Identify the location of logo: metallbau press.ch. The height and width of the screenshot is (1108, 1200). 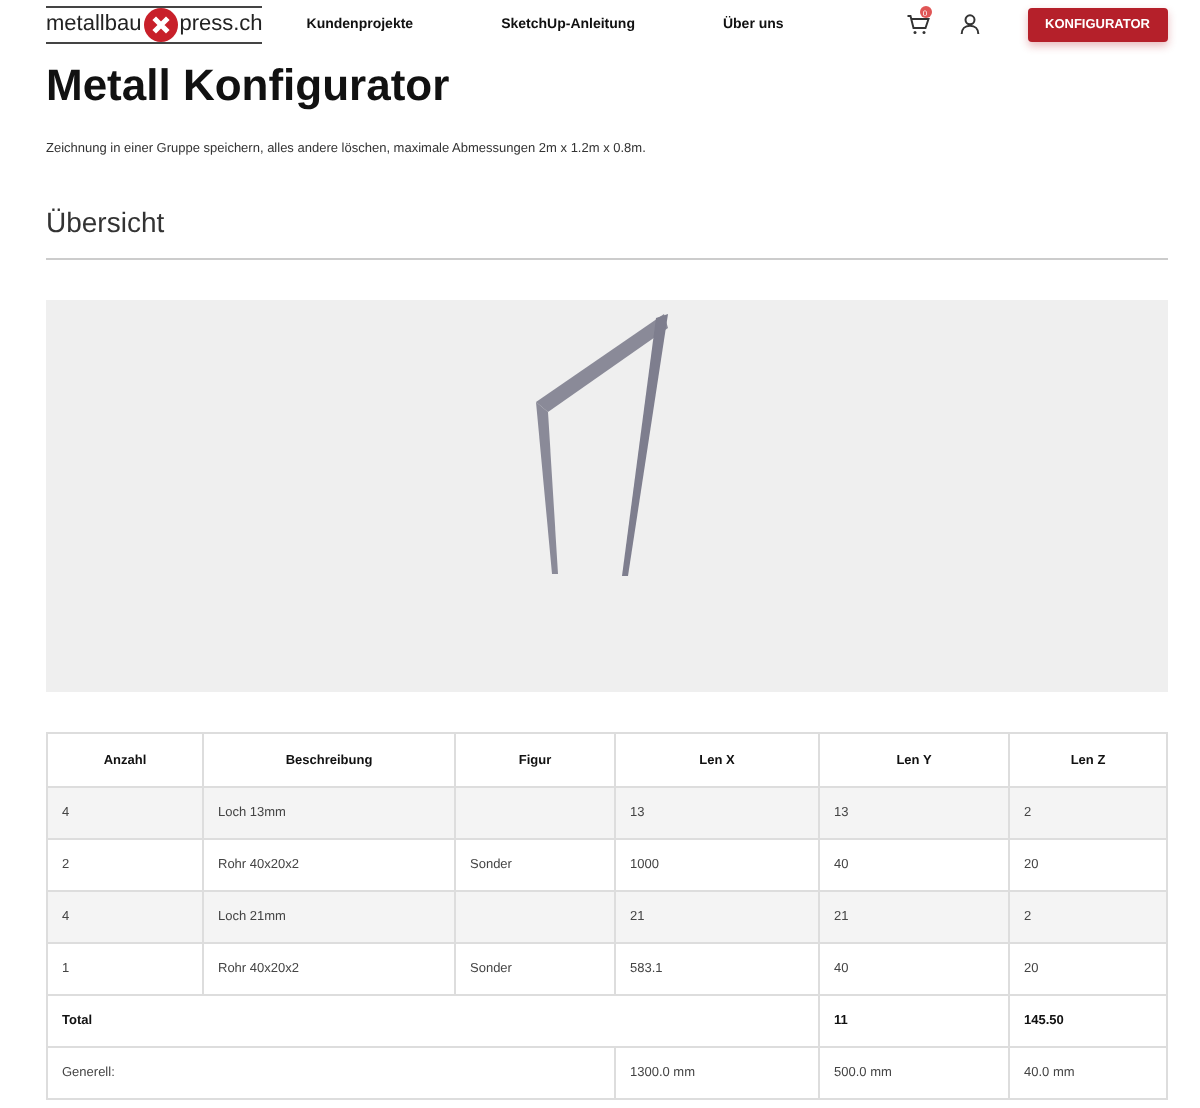
(154, 24).